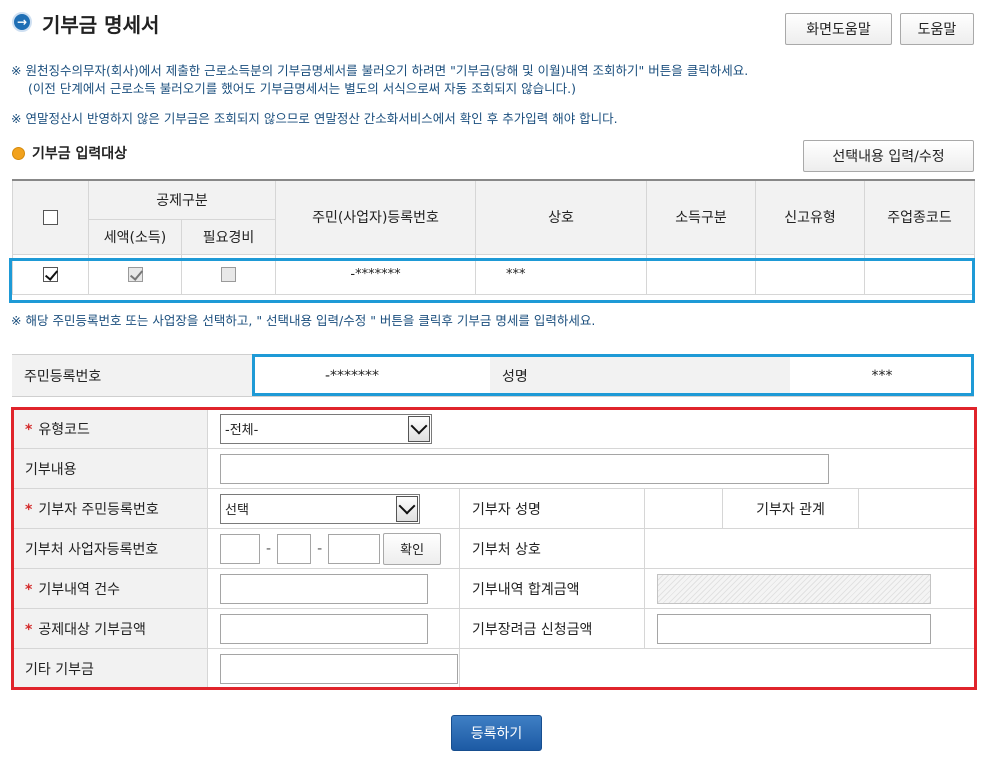 This screenshot has width=992, height=766. I want to click on select-edit-button: 선택내용 입력/수정, so click(888, 156).